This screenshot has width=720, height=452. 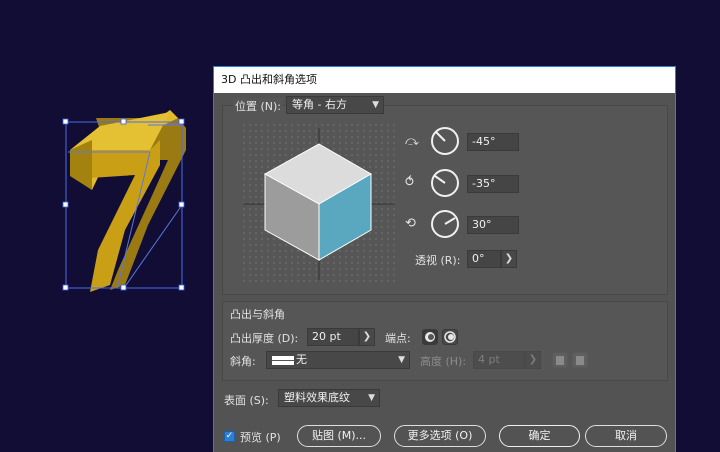 What do you see at coordinates (229, 436) in the screenshot?
I see `preview-checkbox: ✓` at bounding box center [229, 436].